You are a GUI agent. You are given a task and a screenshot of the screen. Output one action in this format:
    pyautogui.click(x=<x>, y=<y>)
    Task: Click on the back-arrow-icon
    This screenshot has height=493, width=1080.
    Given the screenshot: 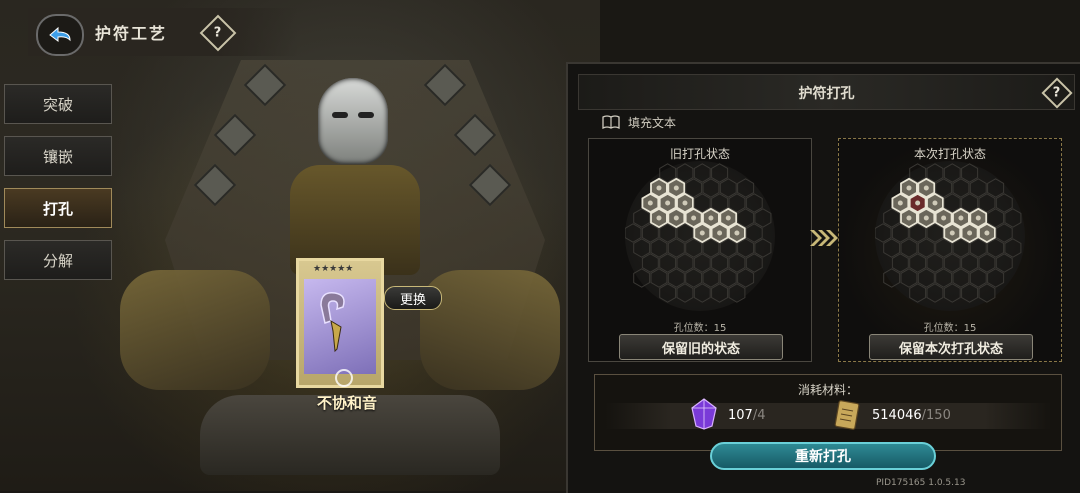 What is the action you would take?
    pyautogui.click(x=60, y=34)
    